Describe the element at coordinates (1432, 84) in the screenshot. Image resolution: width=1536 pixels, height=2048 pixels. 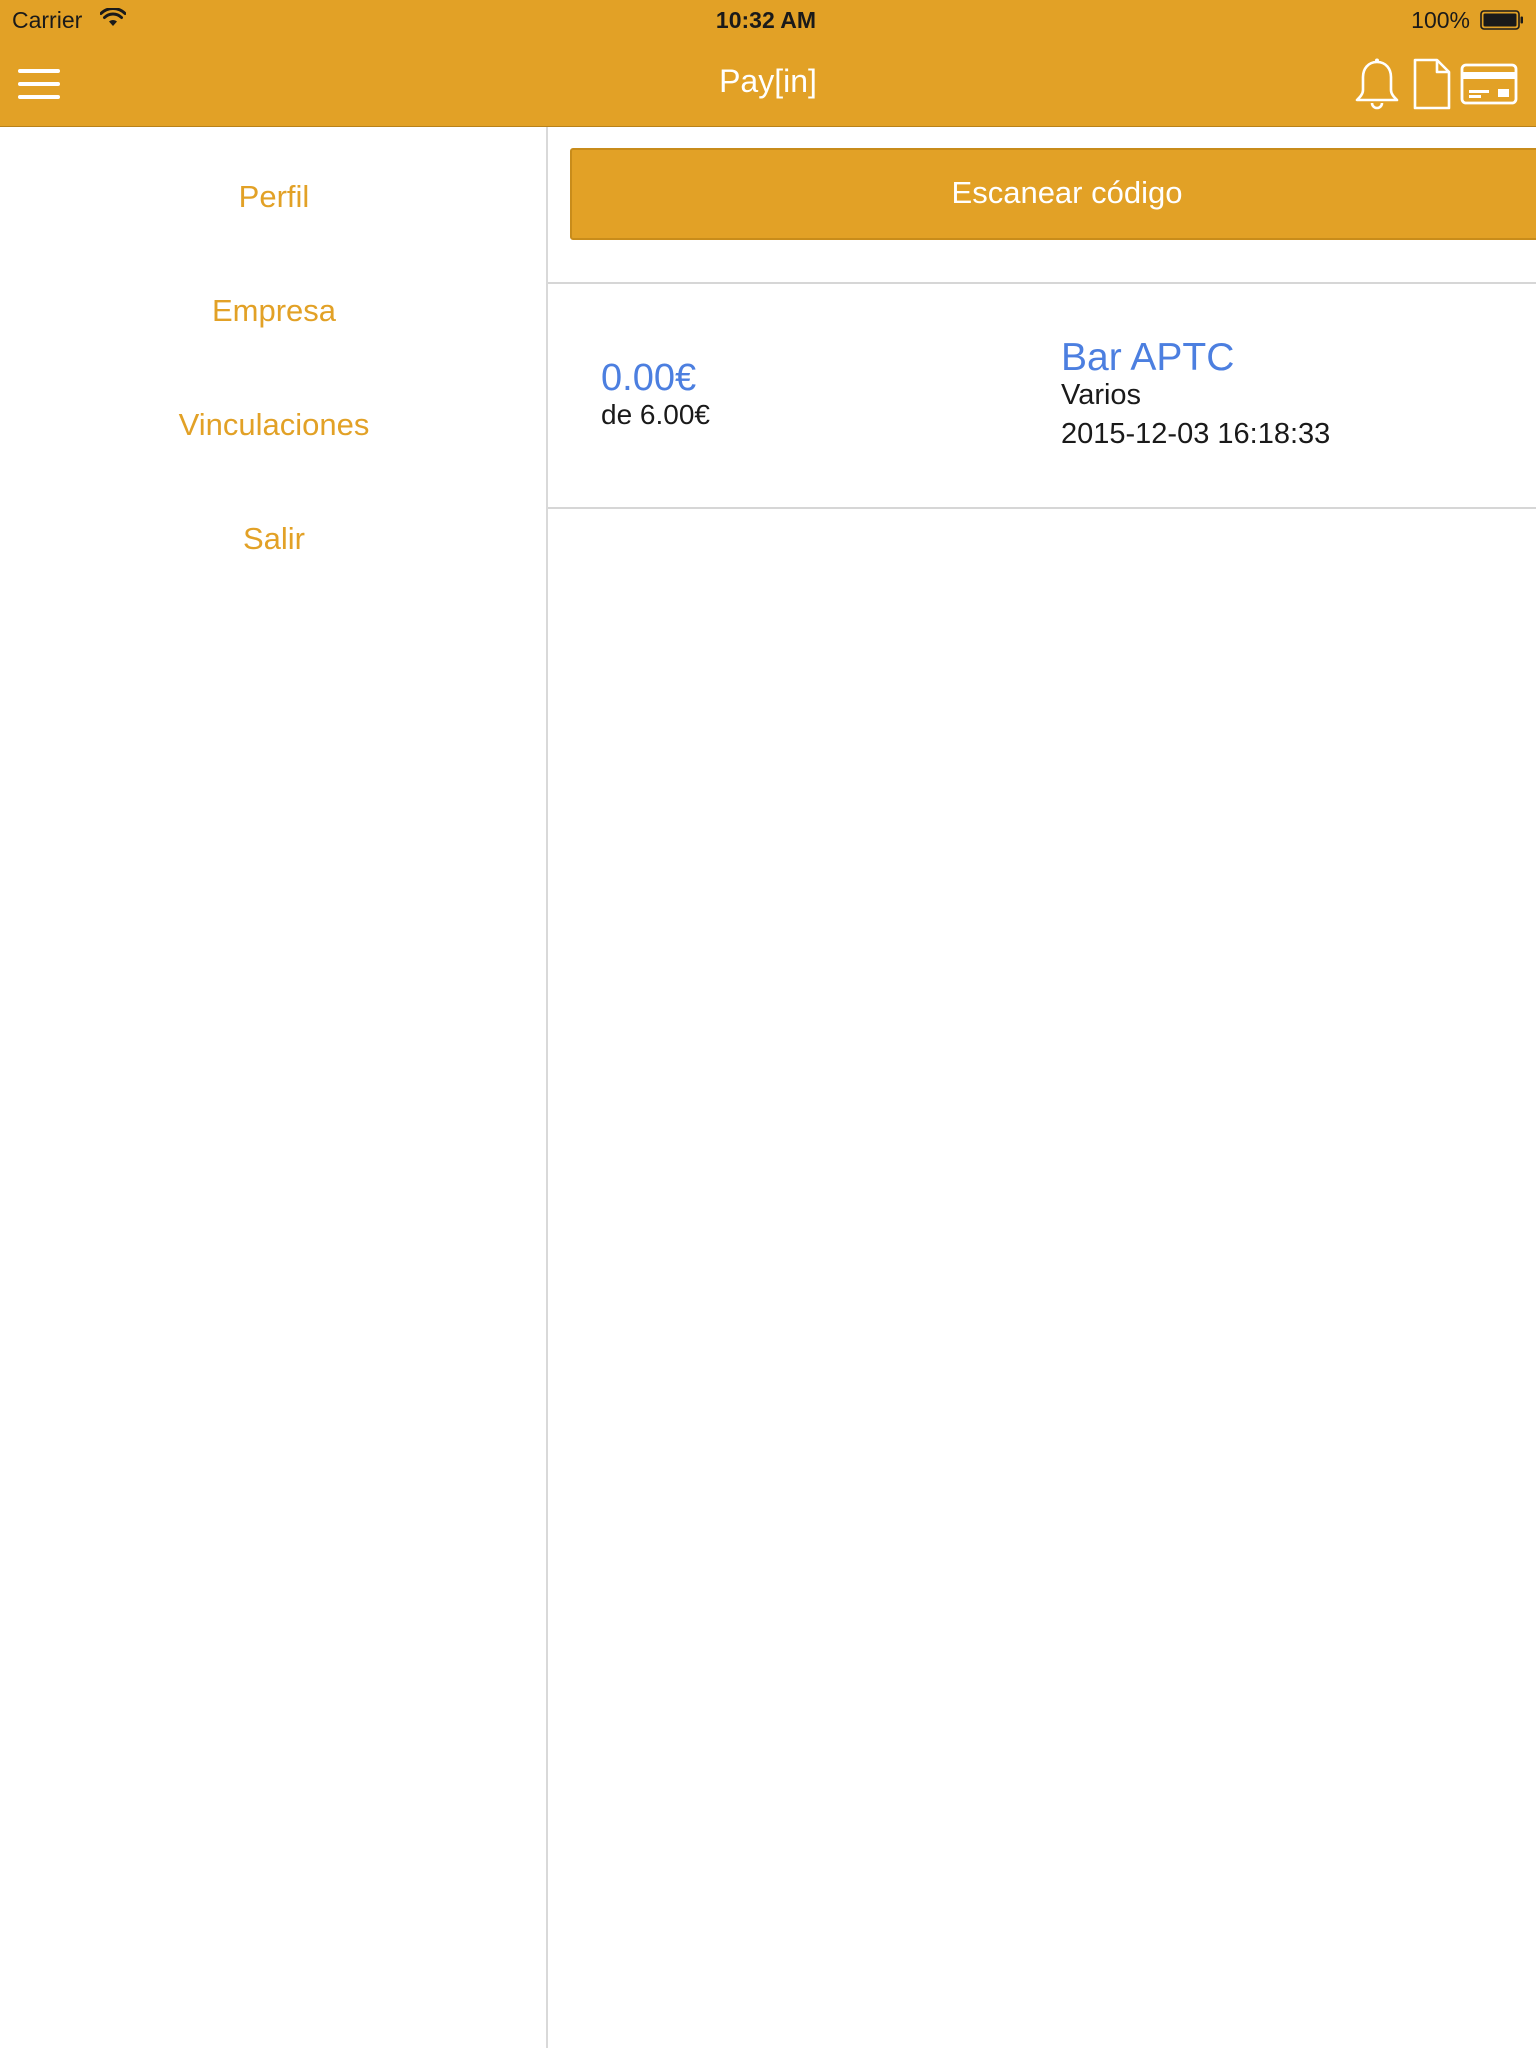
I see `document-icon` at that location.